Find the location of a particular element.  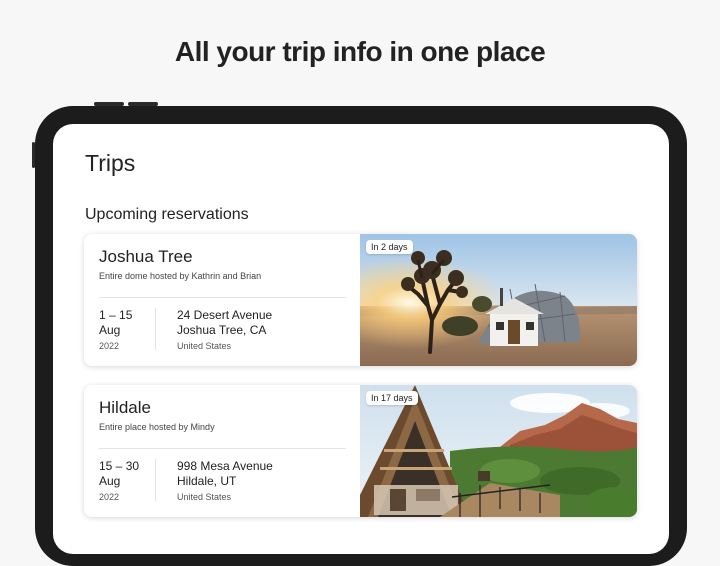

trip-days: 15 – 30 is located at coordinates (119, 466).